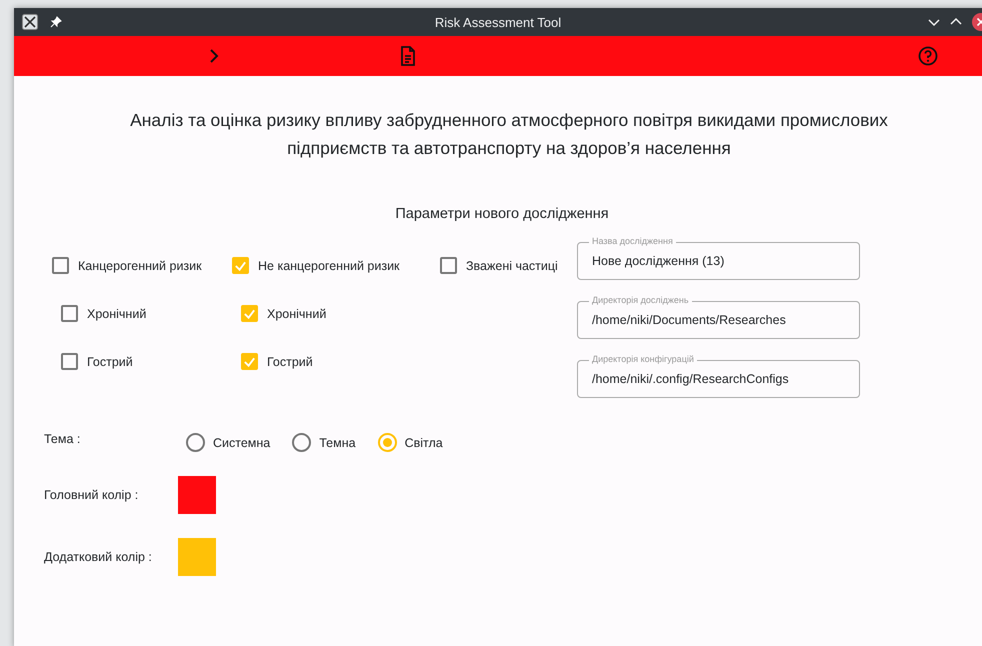 The height and width of the screenshot is (646, 982). Describe the element at coordinates (324, 442) in the screenshot. I see `radio-option: Темна` at that location.